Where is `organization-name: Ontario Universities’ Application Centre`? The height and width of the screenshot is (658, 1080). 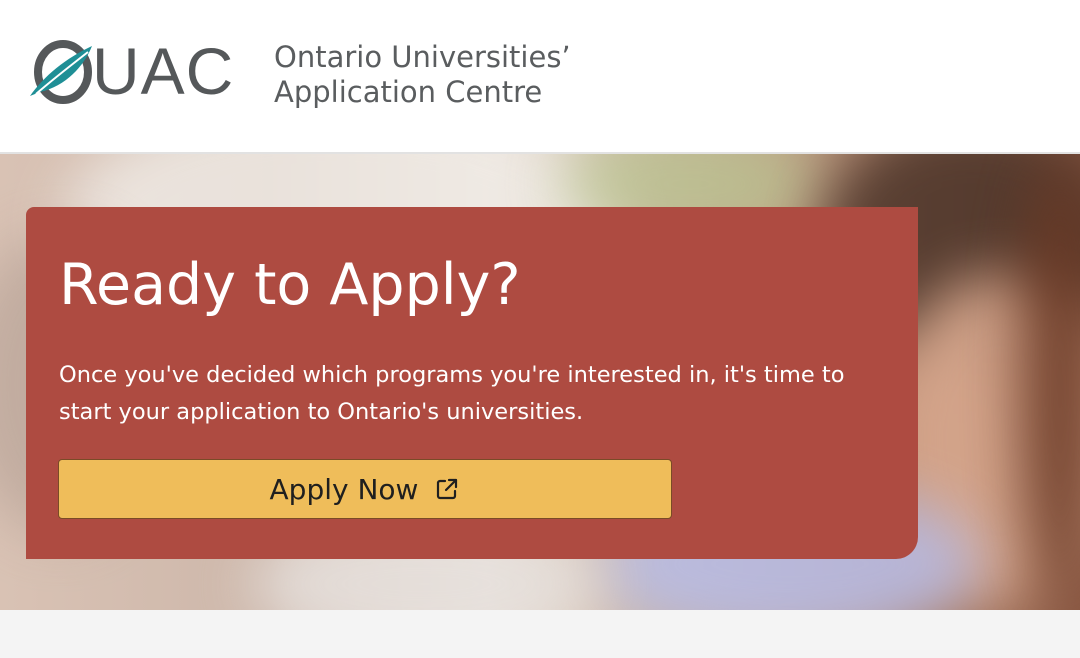 organization-name: Ontario Universities’ Application Centre is located at coordinates (422, 75).